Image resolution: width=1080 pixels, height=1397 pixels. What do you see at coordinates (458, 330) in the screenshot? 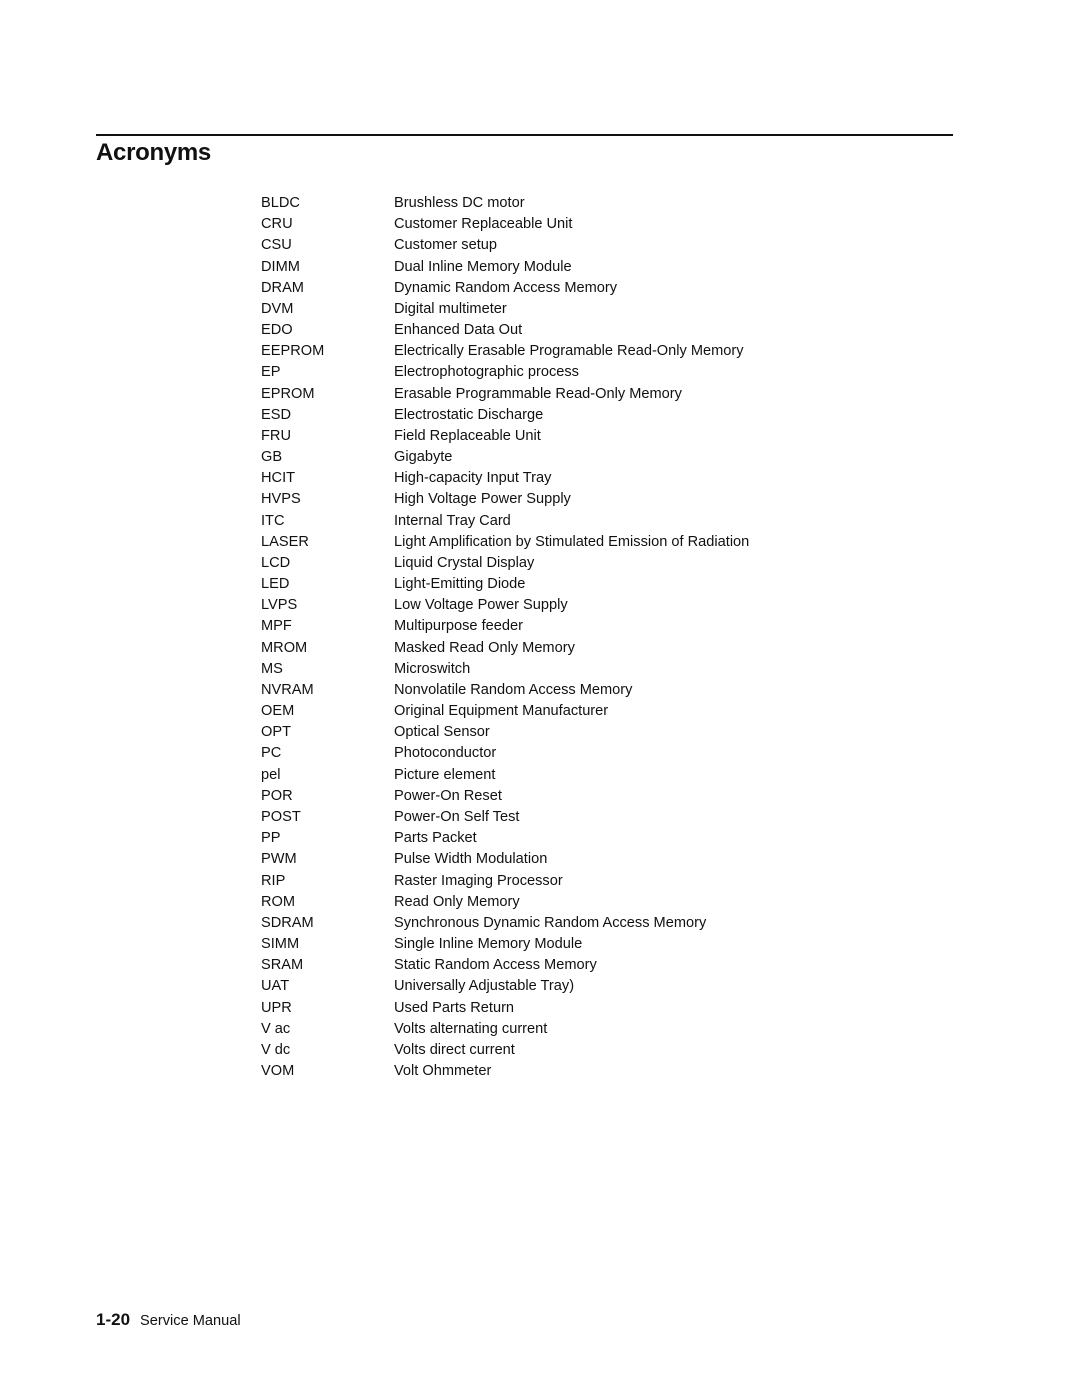
I see `acronym-definition: Enhanced Data Out` at bounding box center [458, 330].